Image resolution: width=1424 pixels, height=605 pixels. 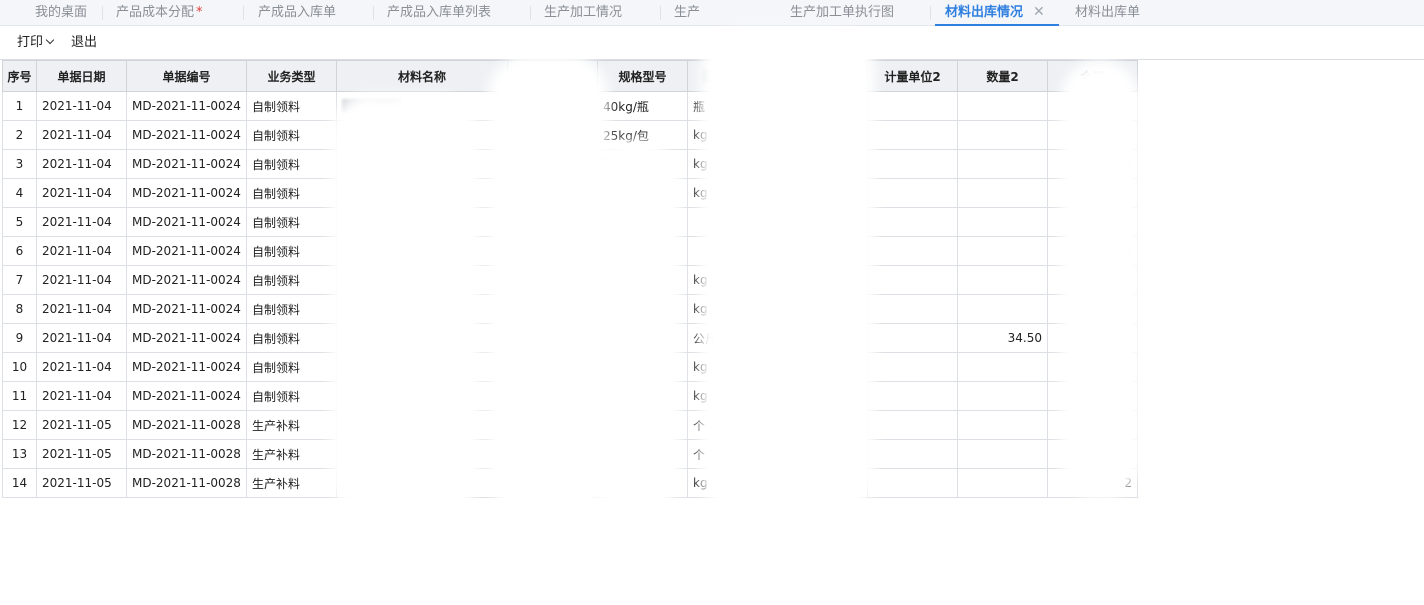 I want to click on header-col-unit2: 计量单位2, so click(x=912, y=76).